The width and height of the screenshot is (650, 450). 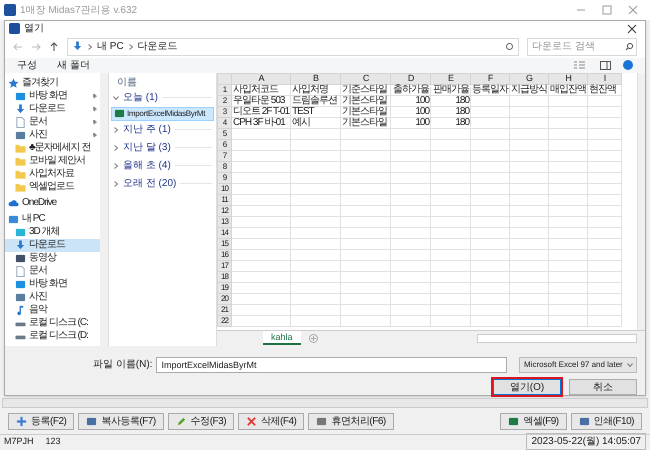 I want to click on pencil-icon, so click(x=181, y=421).